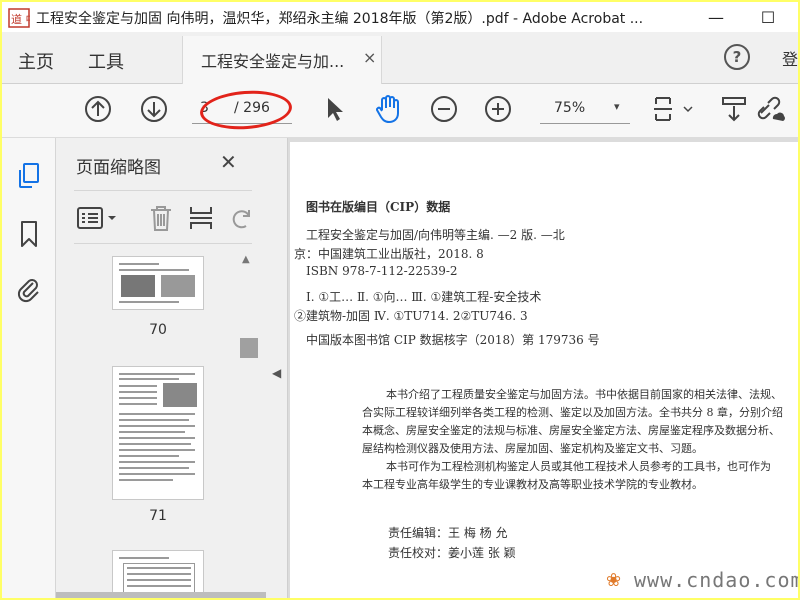 Image resolution: width=800 pixels, height=600 pixels. What do you see at coordinates (249, 348) in the screenshot?
I see `thumbnail-scrollbar-thumb` at bounding box center [249, 348].